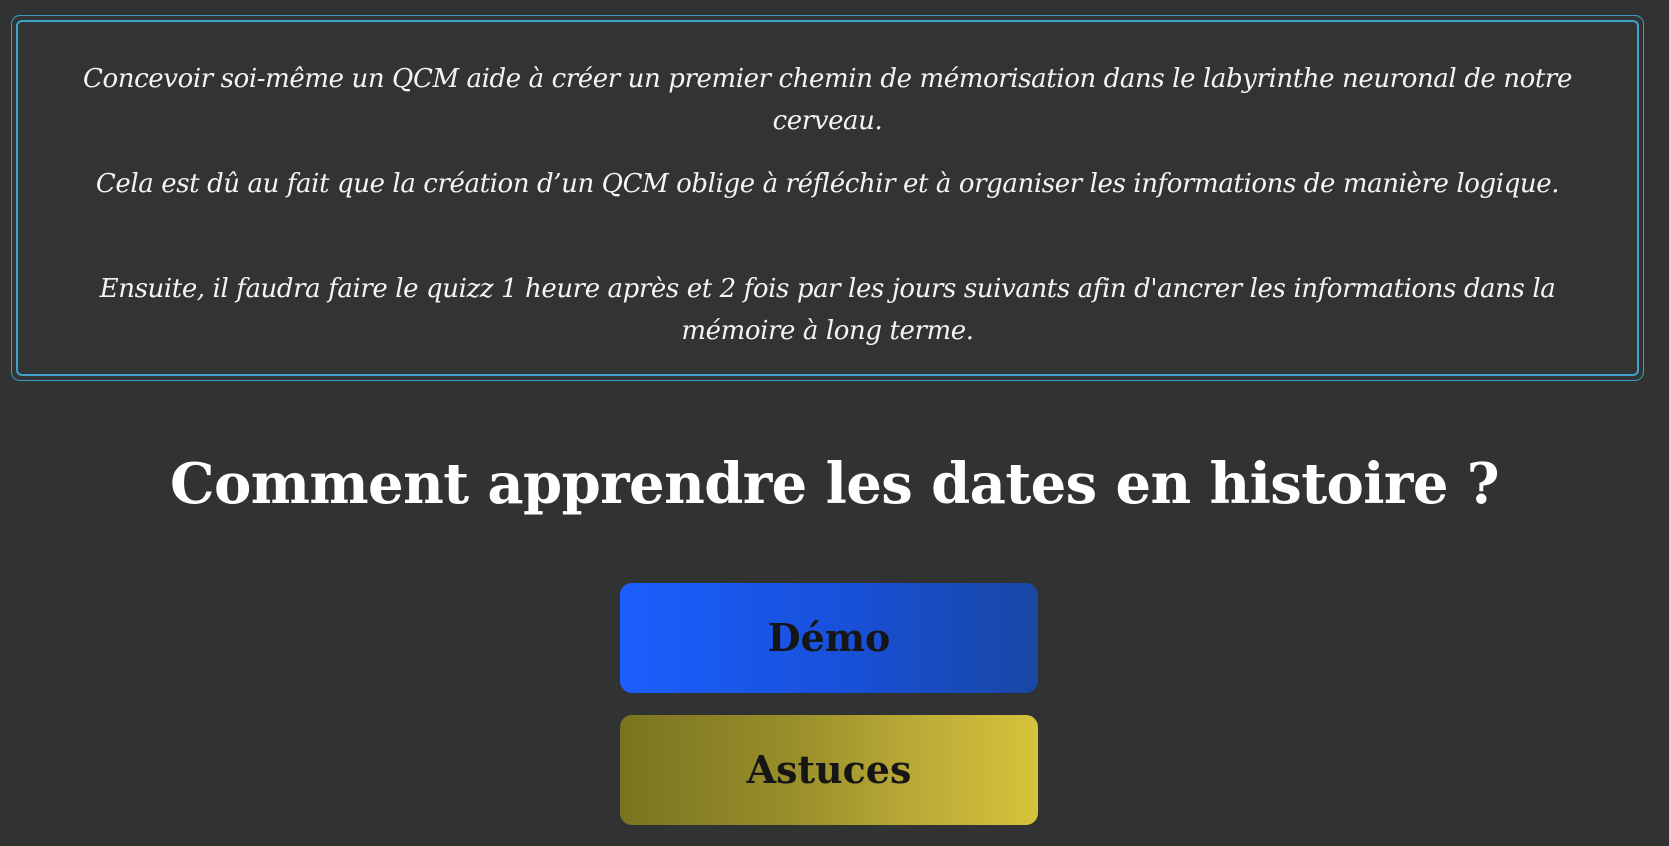 This screenshot has height=846, width=1669. Describe the element at coordinates (829, 638) in the screenshot. I see `demo-button: Démo` at that location.